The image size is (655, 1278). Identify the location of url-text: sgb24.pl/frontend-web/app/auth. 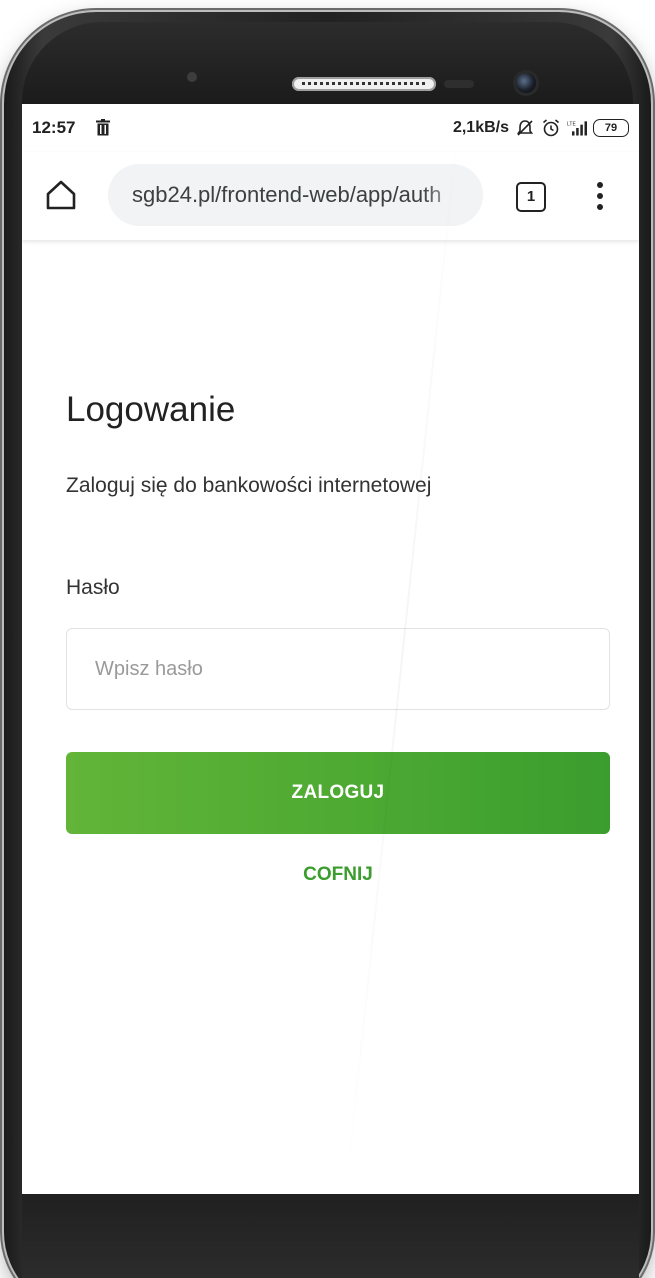
(287, 194).